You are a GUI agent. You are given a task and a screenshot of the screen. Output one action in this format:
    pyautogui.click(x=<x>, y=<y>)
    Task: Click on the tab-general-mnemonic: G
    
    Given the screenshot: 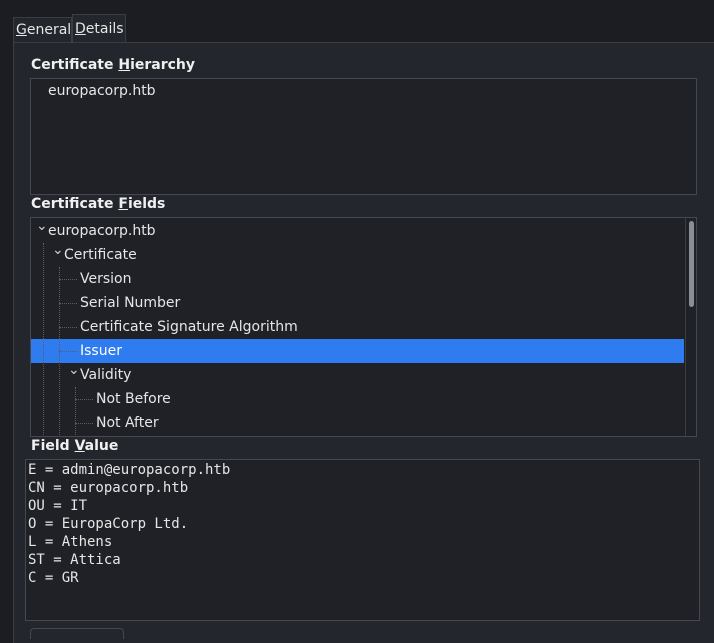 What is the action you would take?
    pyautogui.click(x=21, y=30)
    